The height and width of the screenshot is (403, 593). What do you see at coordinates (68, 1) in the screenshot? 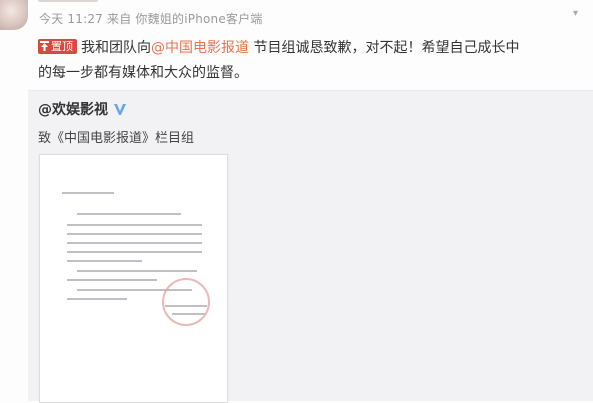
I see `username-cropped` at bounding box center [68, 1].